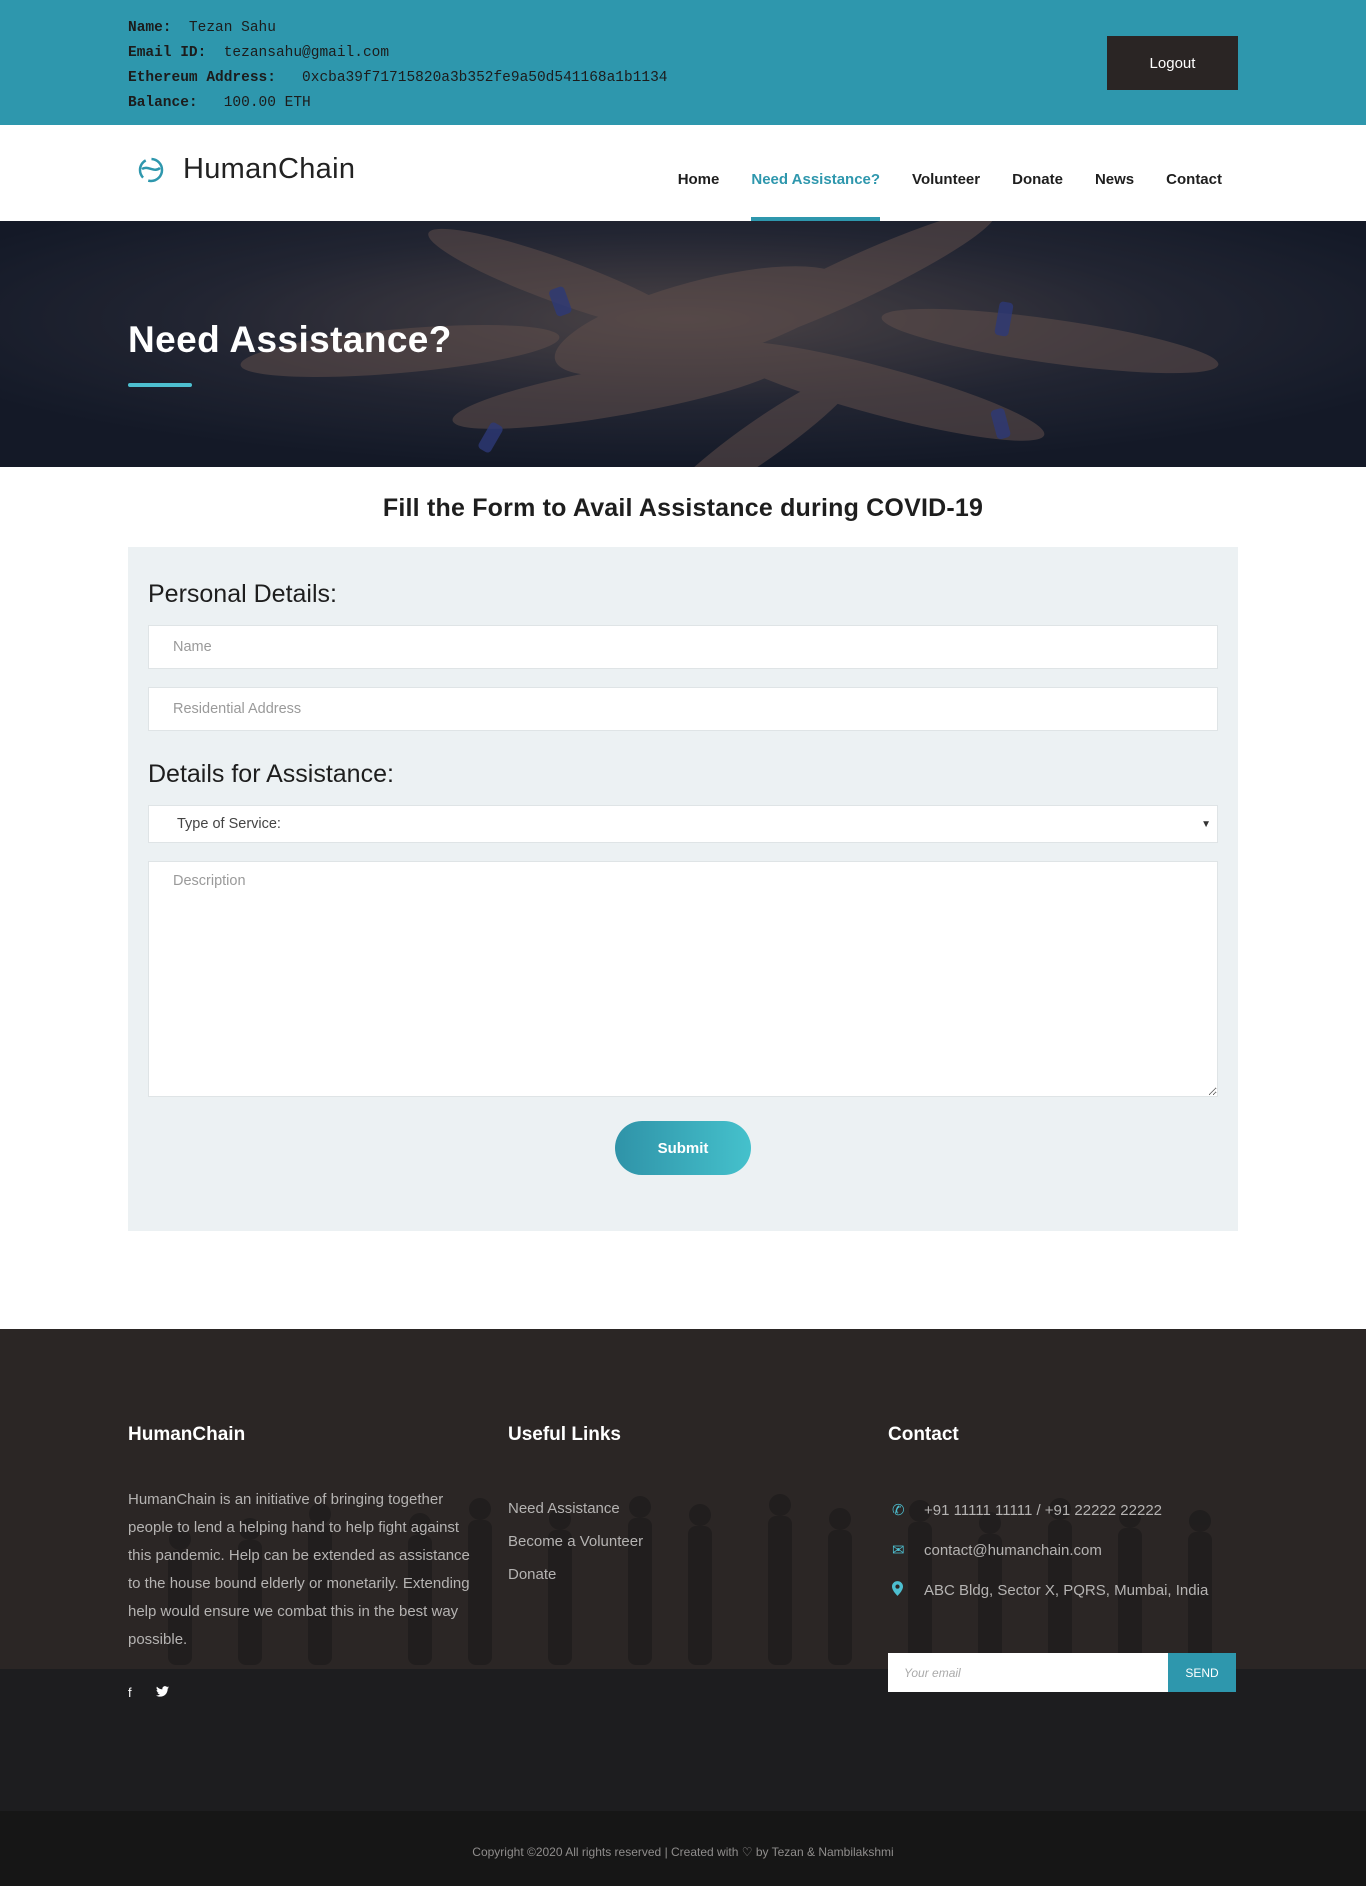  I want to click on footer-link-donate: Donate, so click(575, 1575).